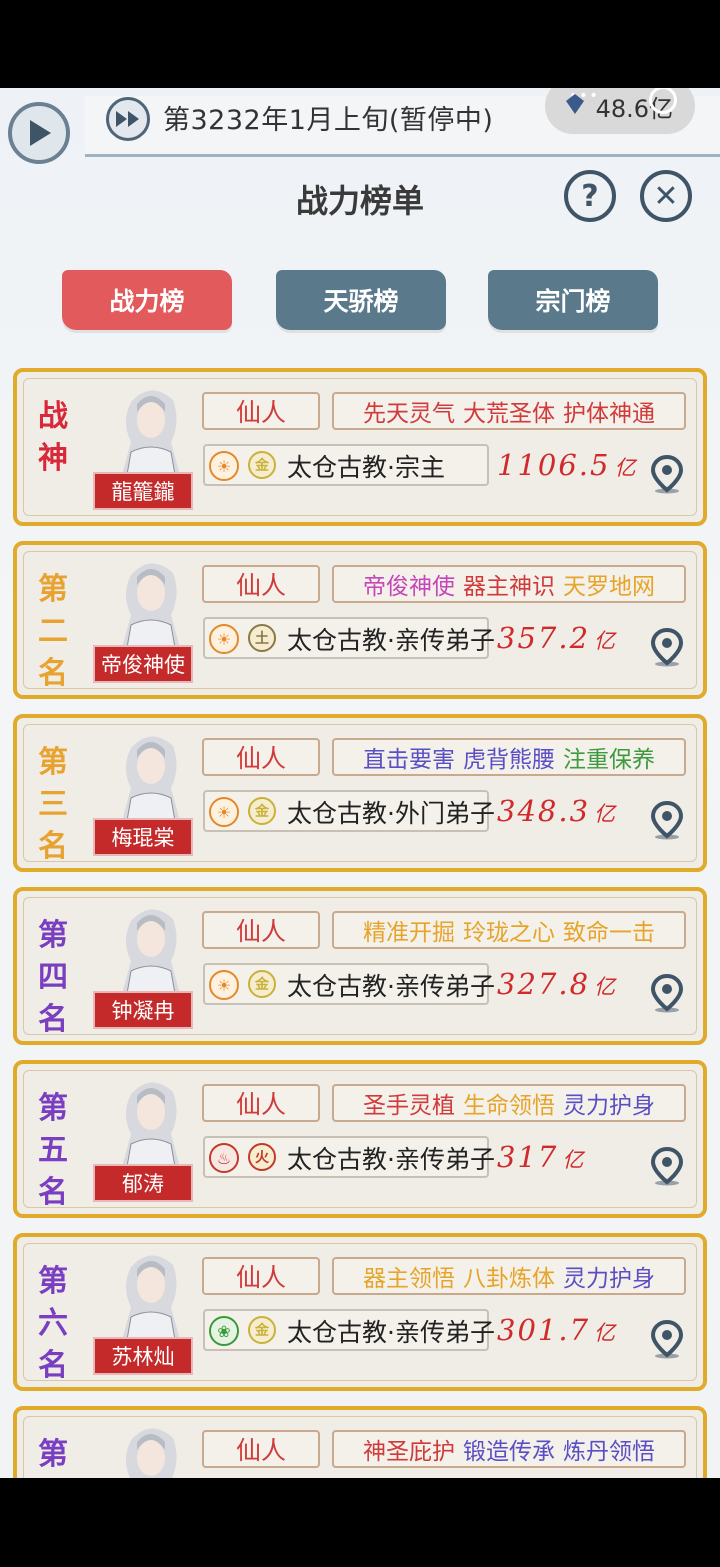 This screenshot has width=720, height=1567. Describe the element at coordinates (360, 1312) in the screenshot. I see `rank-card: 第六名苏林灿 仙人 器主领悟 八卦炼体 灵力护身 ❀ 金太仓古教·亲传弟子 301.7 亿` at that location.